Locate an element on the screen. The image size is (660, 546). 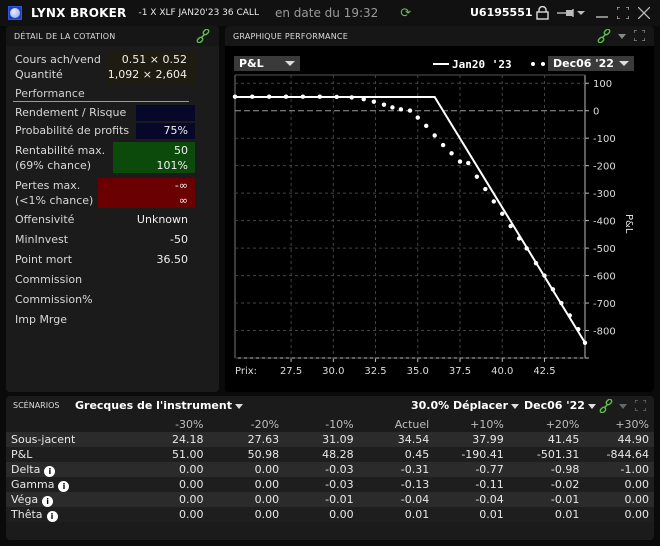
row-label: P&L is located at coordinates (67, 454).